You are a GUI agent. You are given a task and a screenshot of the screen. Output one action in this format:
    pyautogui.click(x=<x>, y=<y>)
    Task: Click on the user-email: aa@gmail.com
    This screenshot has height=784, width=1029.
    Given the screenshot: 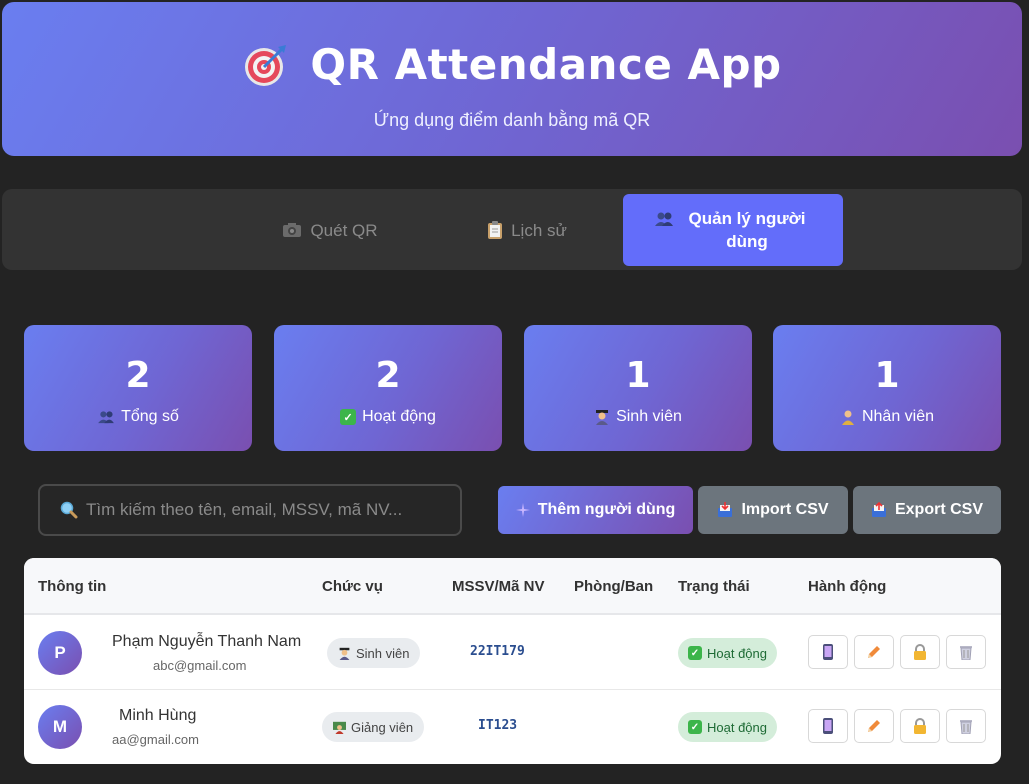 What is the action you would take?
    pyautogui.click(x=155, y=739)
    